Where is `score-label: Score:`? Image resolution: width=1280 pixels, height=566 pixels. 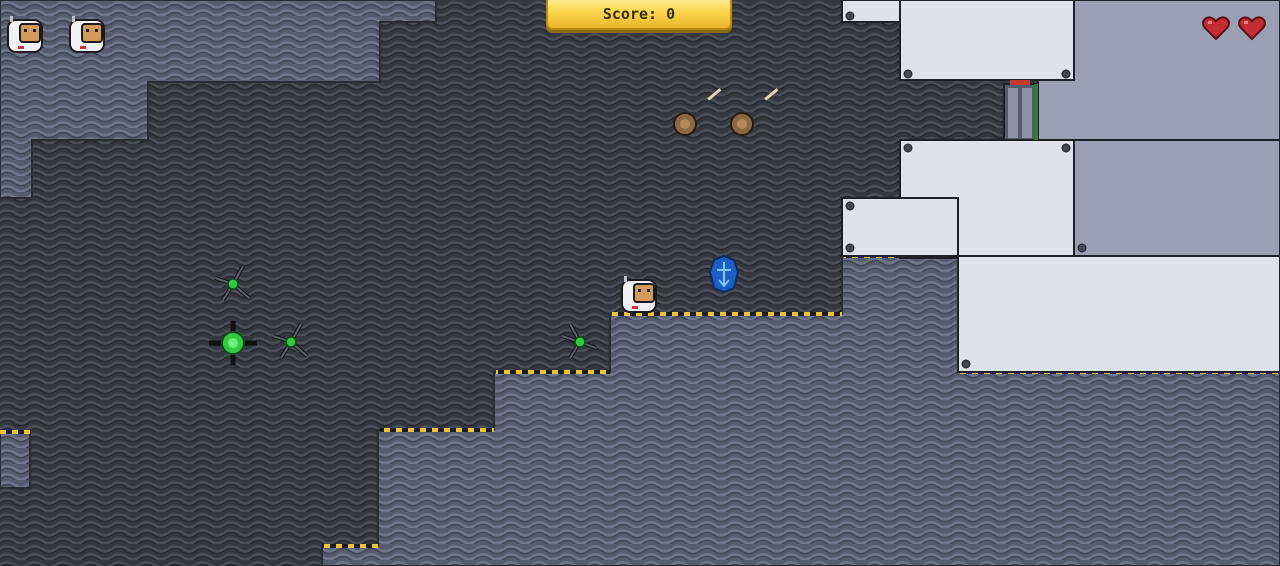
score-label: Score: is located at coordinates (630, 14).